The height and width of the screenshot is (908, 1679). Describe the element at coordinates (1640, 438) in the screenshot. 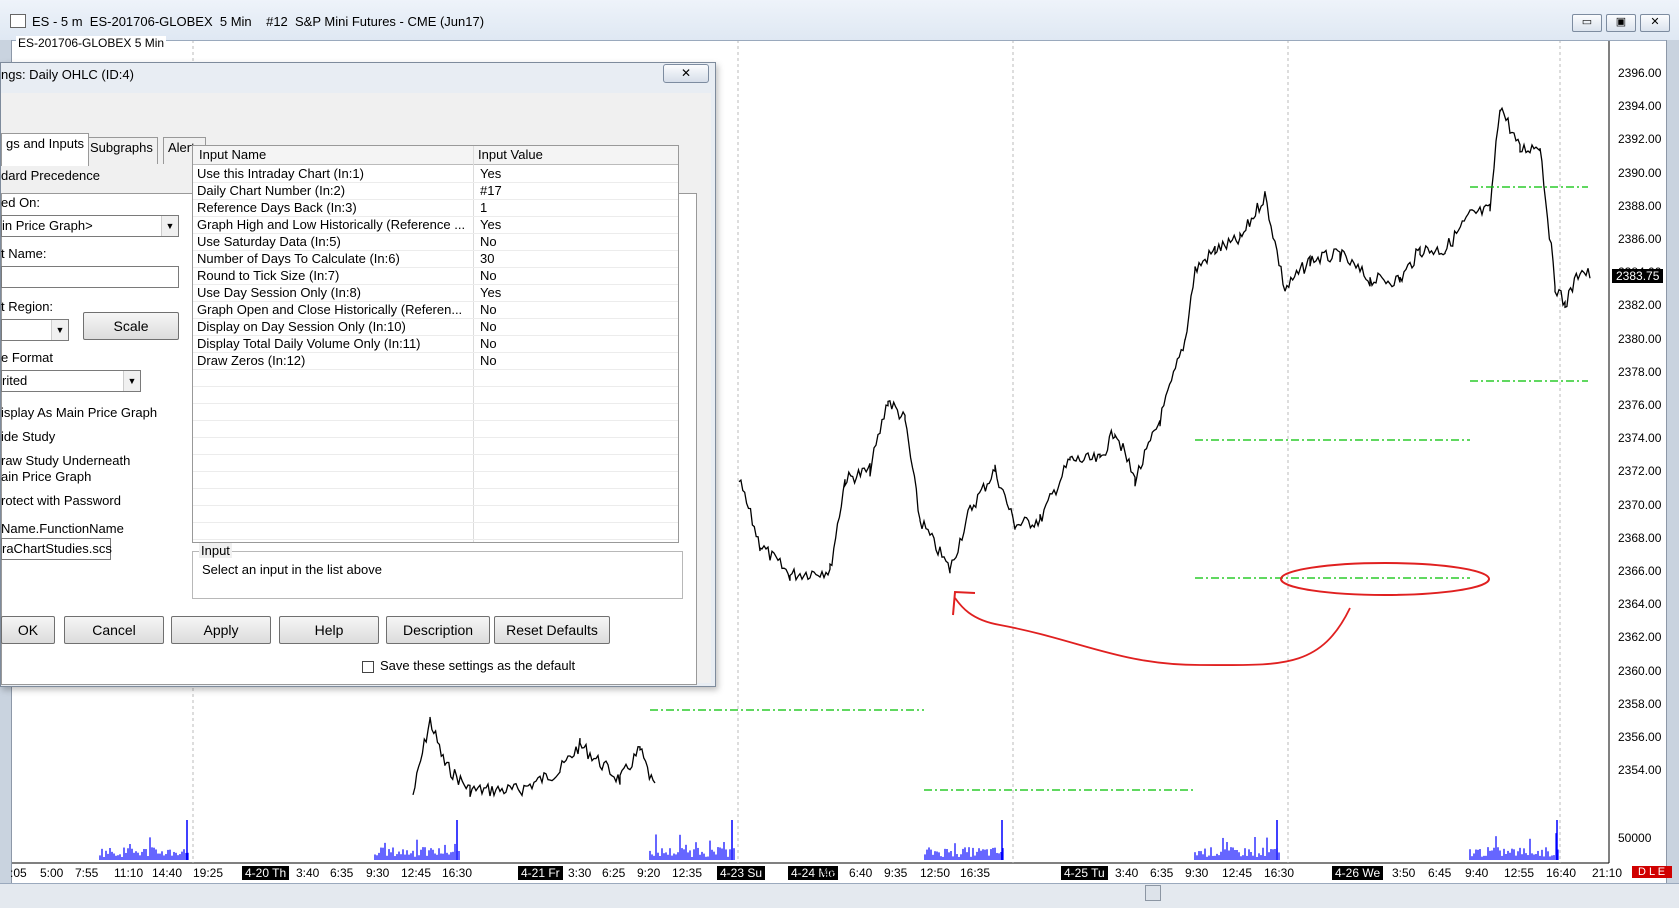

I see `price-axis-label: 2374.00` at that location.